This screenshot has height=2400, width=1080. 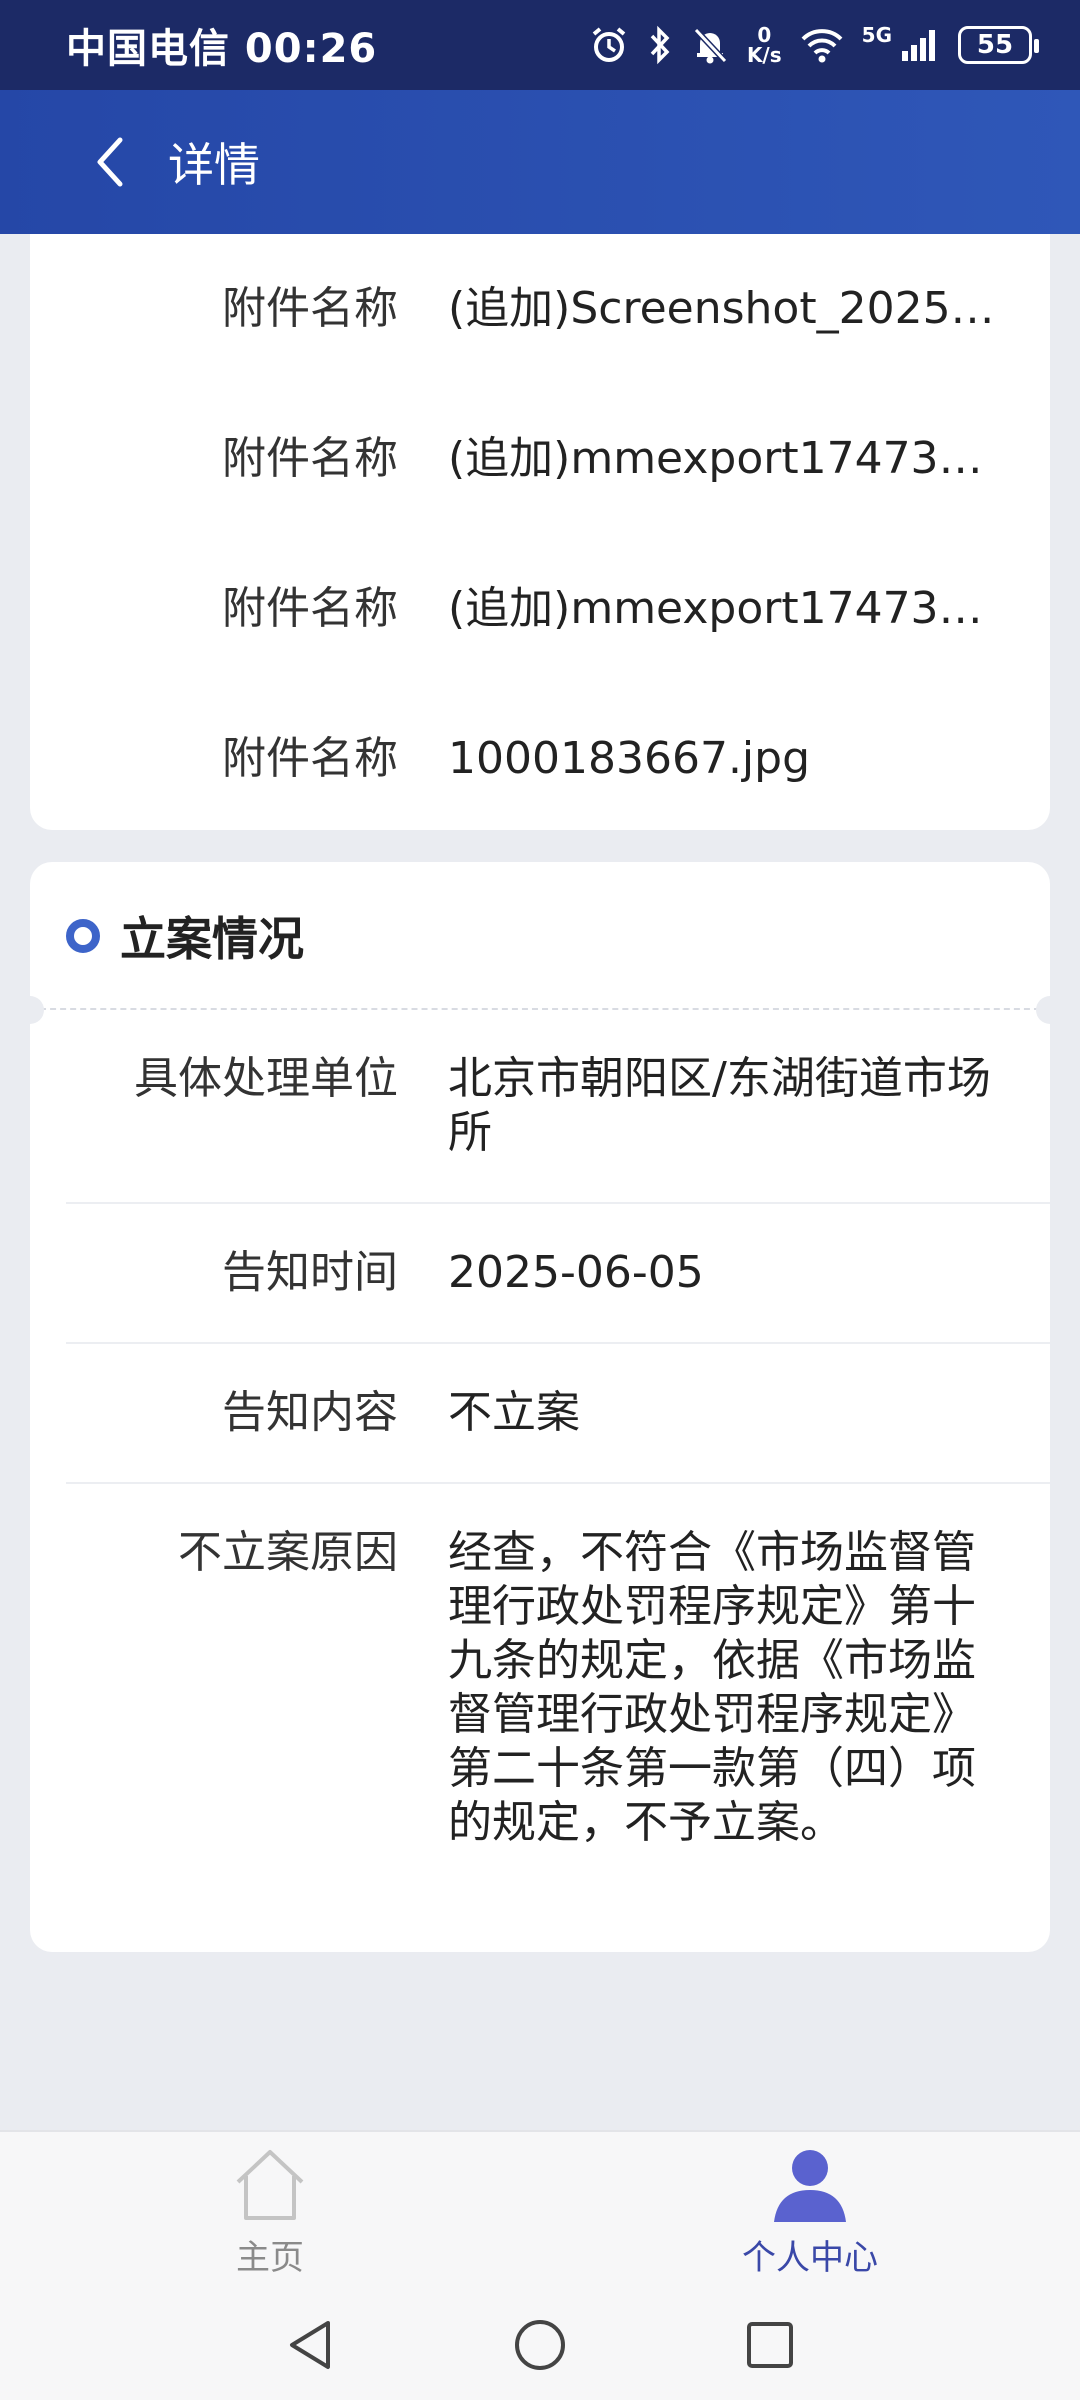 I want to click on tab-home: 主页, so click(x=270, y=2211).